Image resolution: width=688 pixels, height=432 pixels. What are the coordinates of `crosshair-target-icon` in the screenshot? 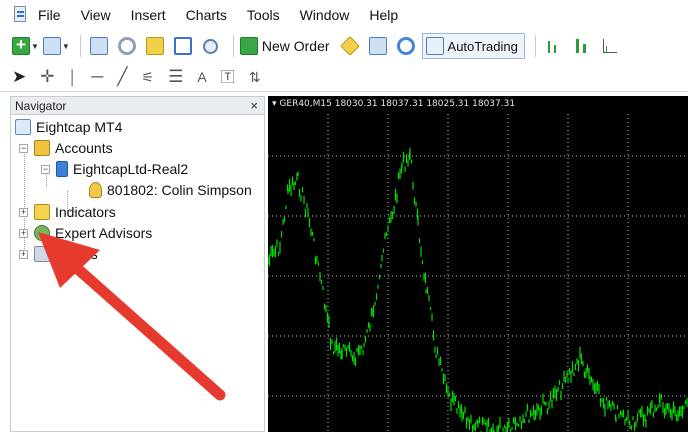 It's located at (126, 46).